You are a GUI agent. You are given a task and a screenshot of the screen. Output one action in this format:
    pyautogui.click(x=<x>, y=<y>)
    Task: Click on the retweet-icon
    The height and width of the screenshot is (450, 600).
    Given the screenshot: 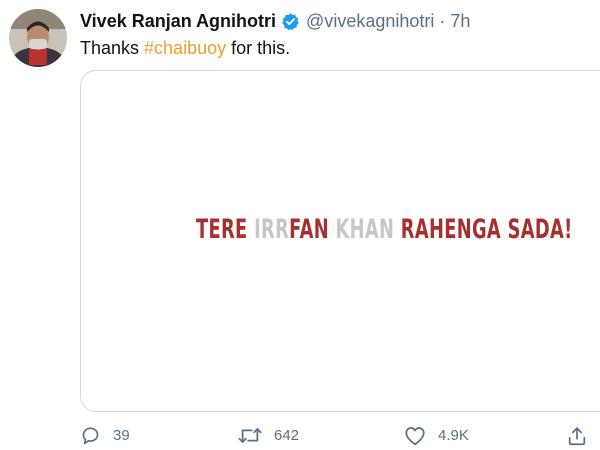 What is the action you would take?
    pyautogui.click(x=250, y=435)
    